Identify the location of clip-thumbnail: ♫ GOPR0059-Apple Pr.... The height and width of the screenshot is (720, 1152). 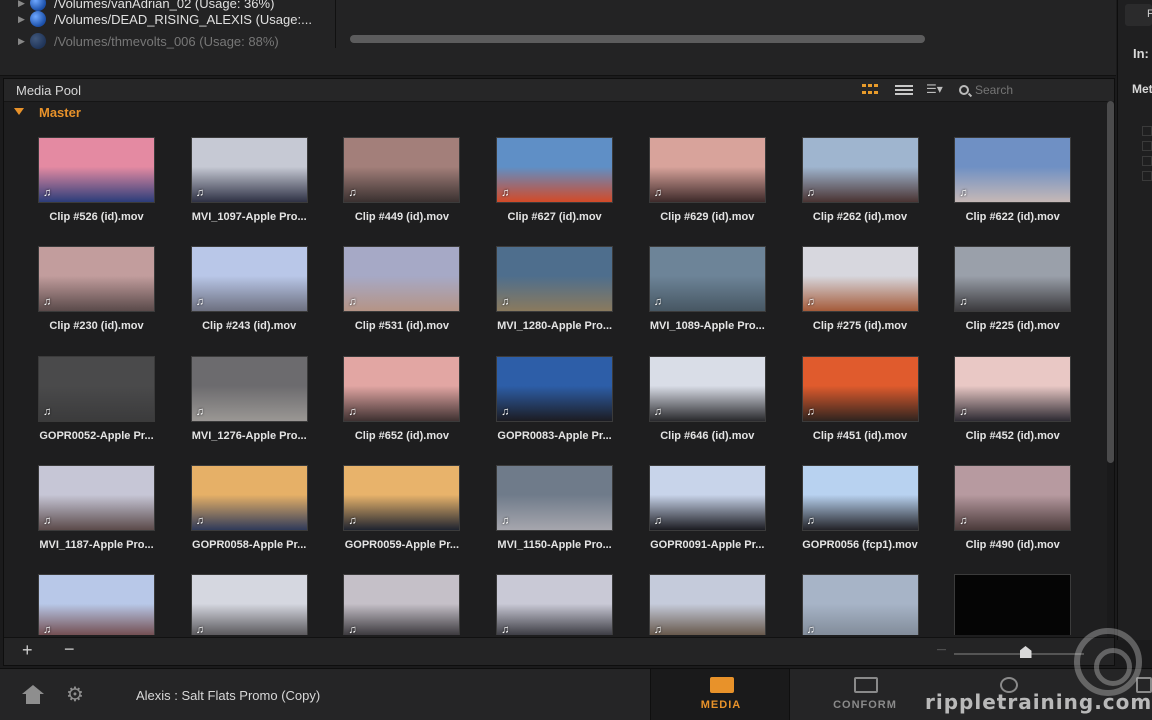
(396, 503).